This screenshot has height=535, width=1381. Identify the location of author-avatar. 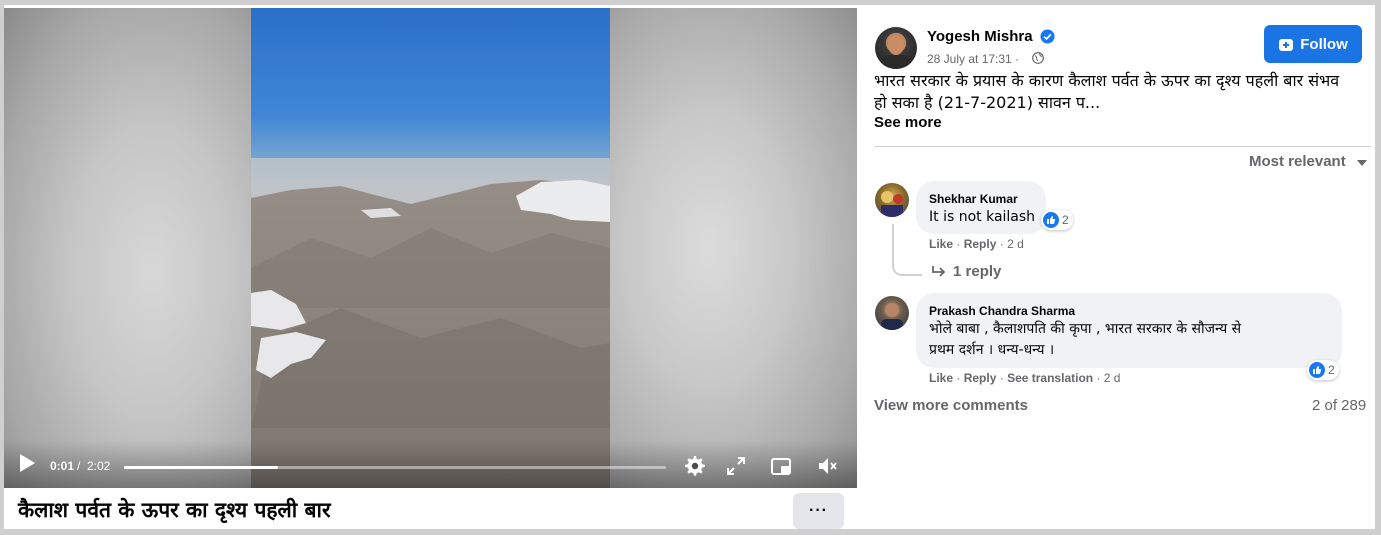
(896, 48).